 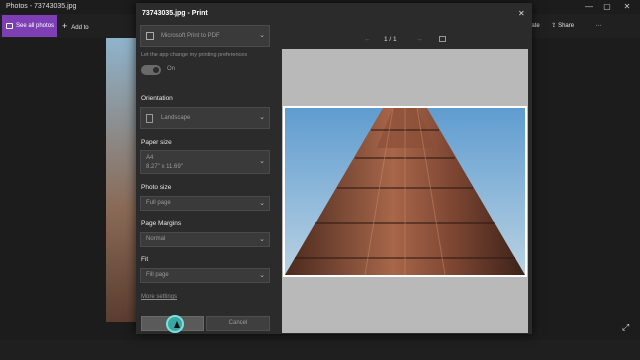 What do you see at coordinates (159, 297) in the screenshot?
I see `more-settings-link: More settings` at bounding box center [159, 297].